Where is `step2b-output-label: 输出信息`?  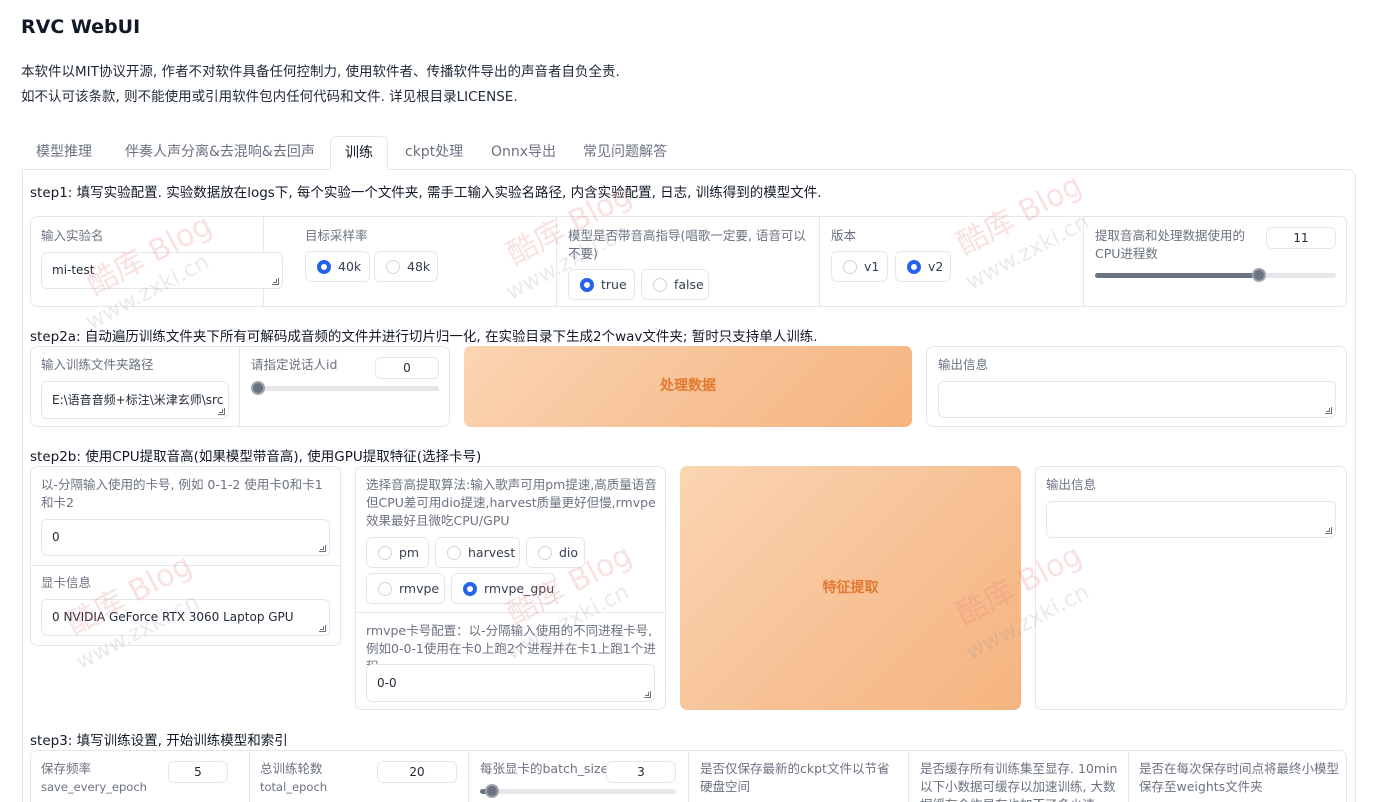
step2b-output-label: 输出信息 is located at coordinates (1071, 484).